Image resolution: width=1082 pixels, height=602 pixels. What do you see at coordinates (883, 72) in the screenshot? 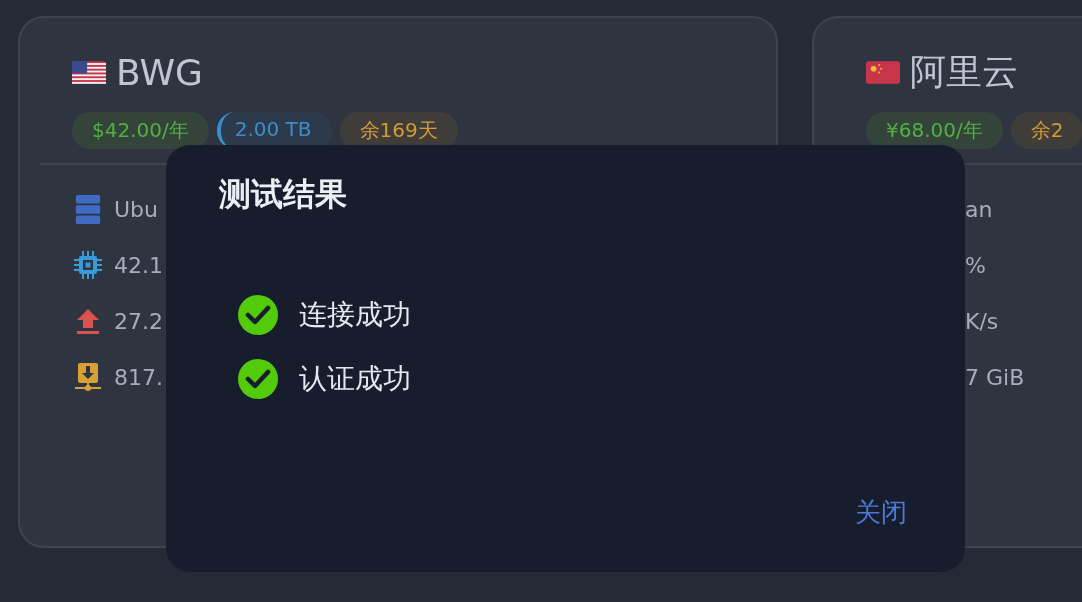
I see `china-flag-icon` at bounding box center [883, 72].